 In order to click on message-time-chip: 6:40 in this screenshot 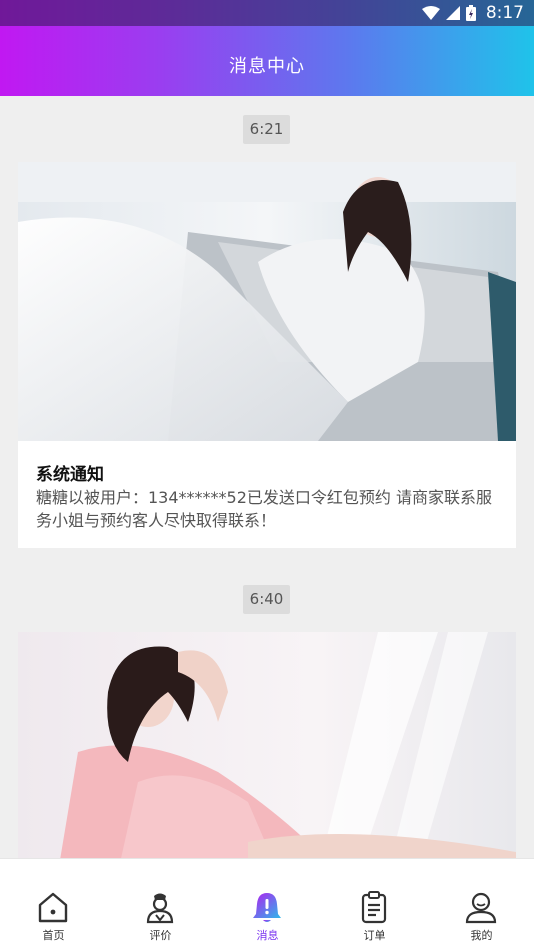, I will do `click(266, 599)`.